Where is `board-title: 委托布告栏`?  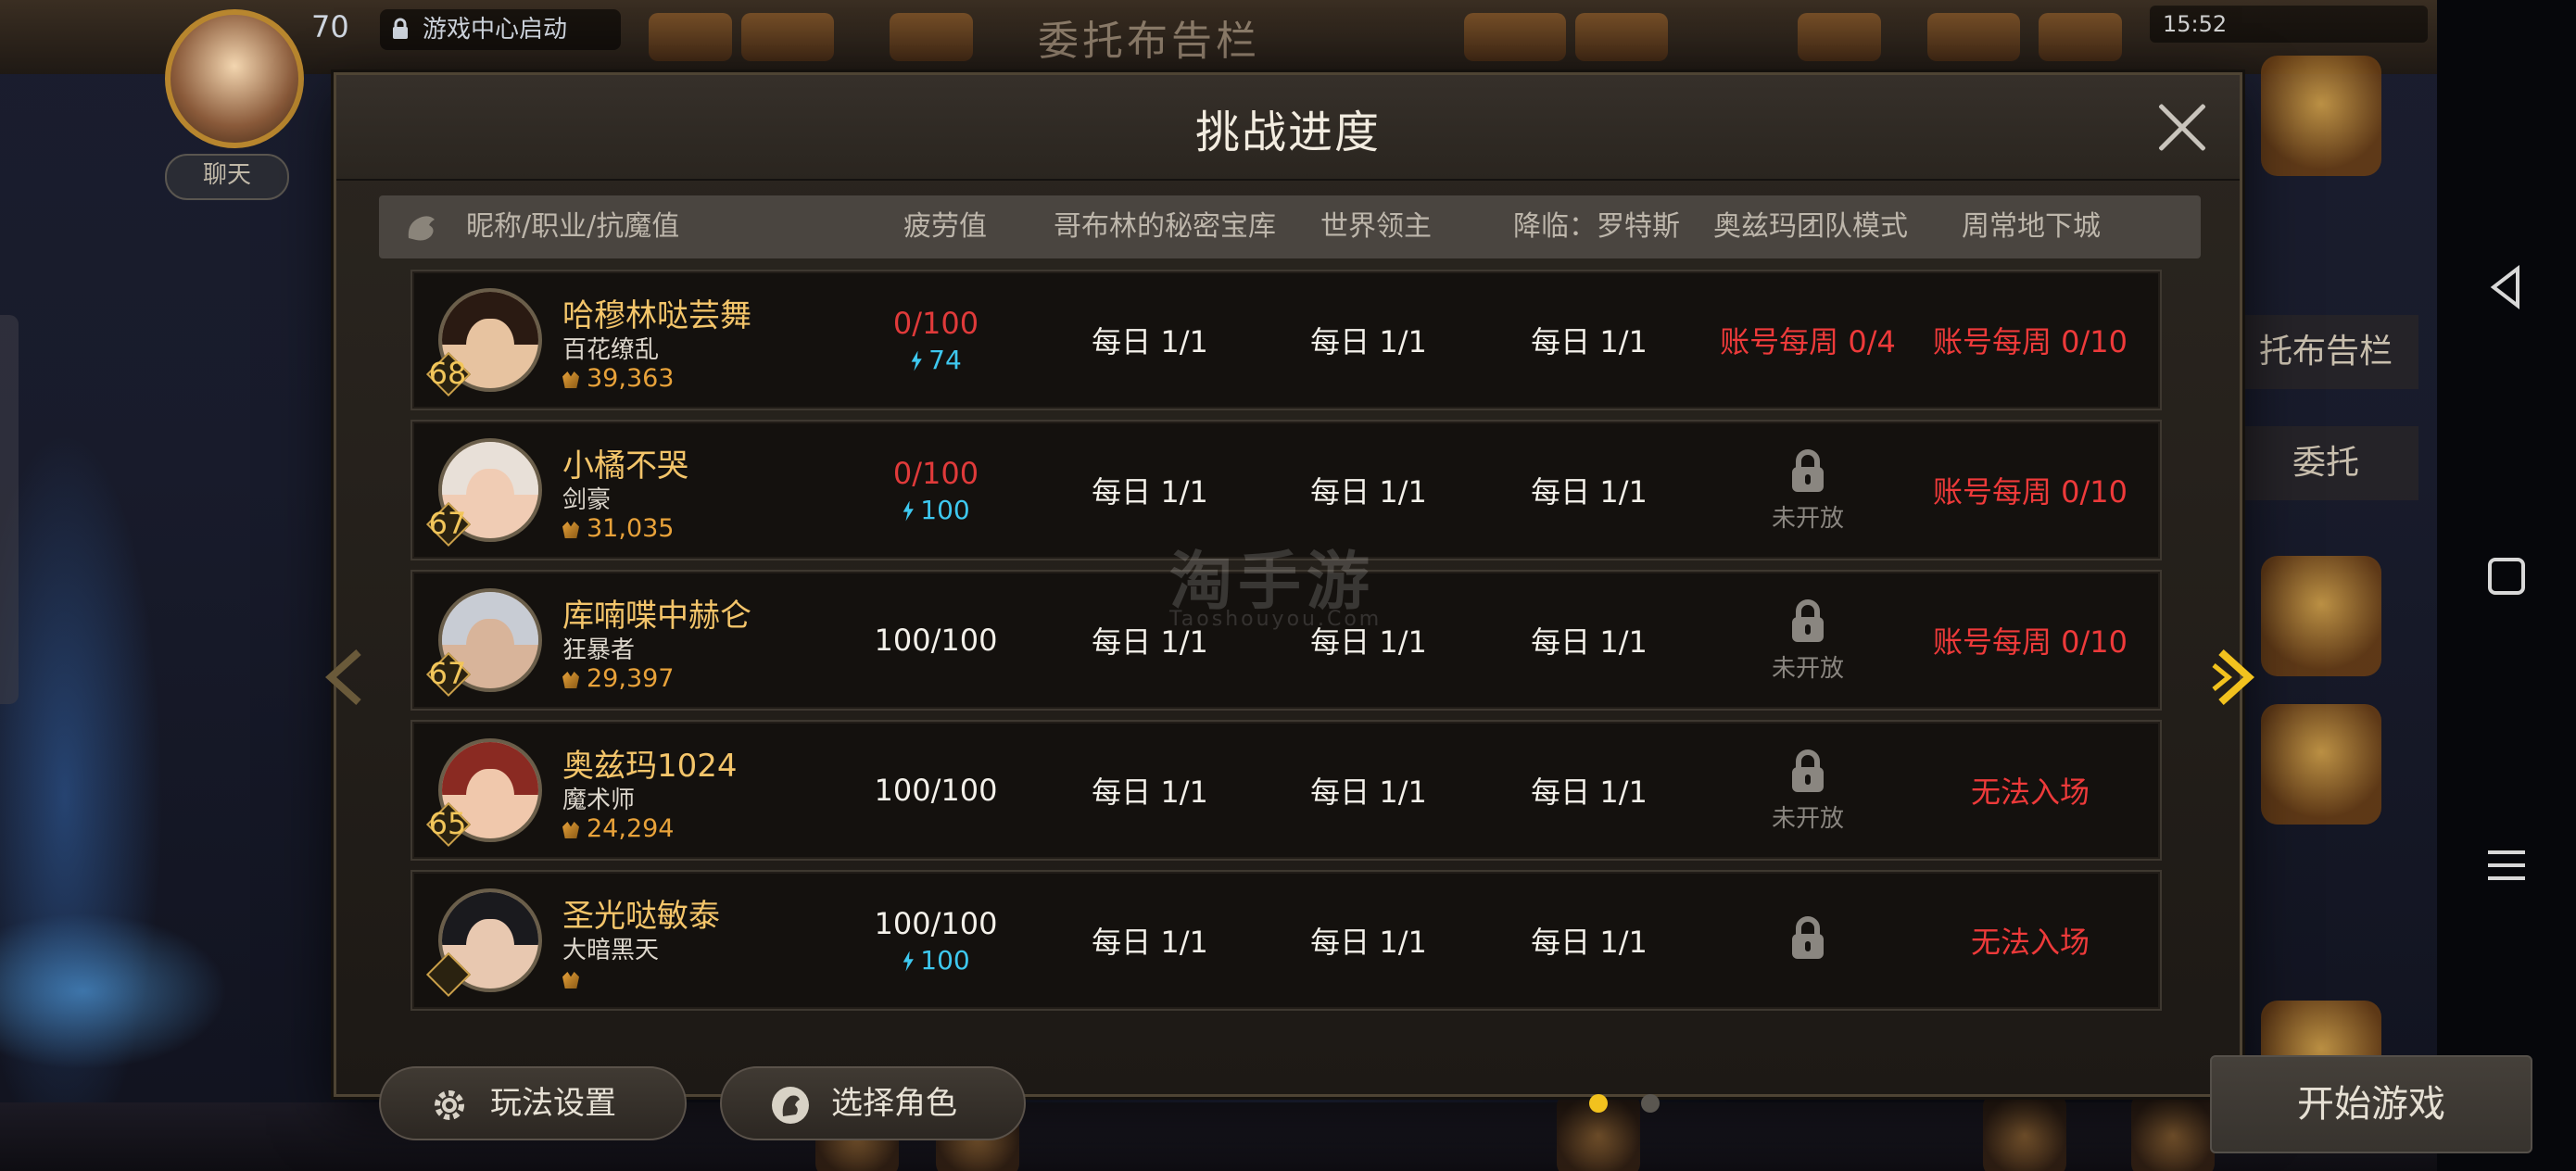
board-title: 委托布告栏 is located at coordinates (1149, 42).